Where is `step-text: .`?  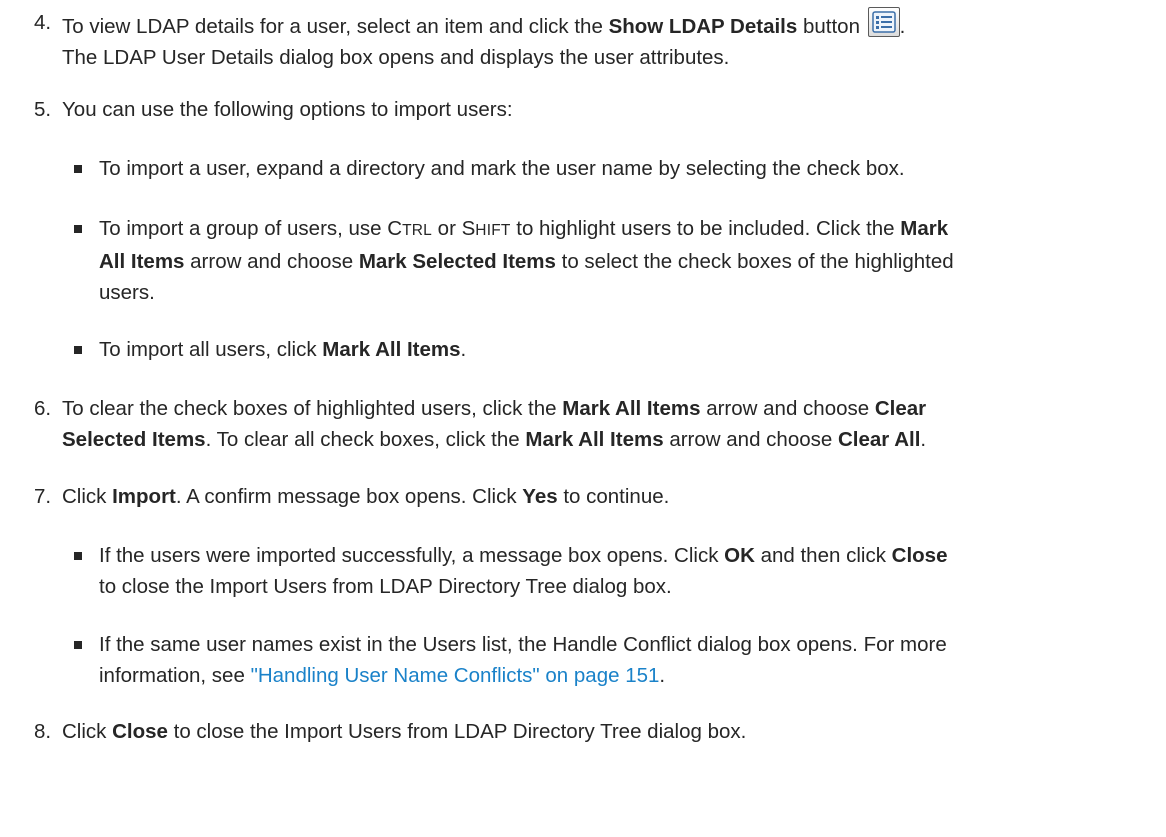
step-text: . is located at coordinates (902, 26).